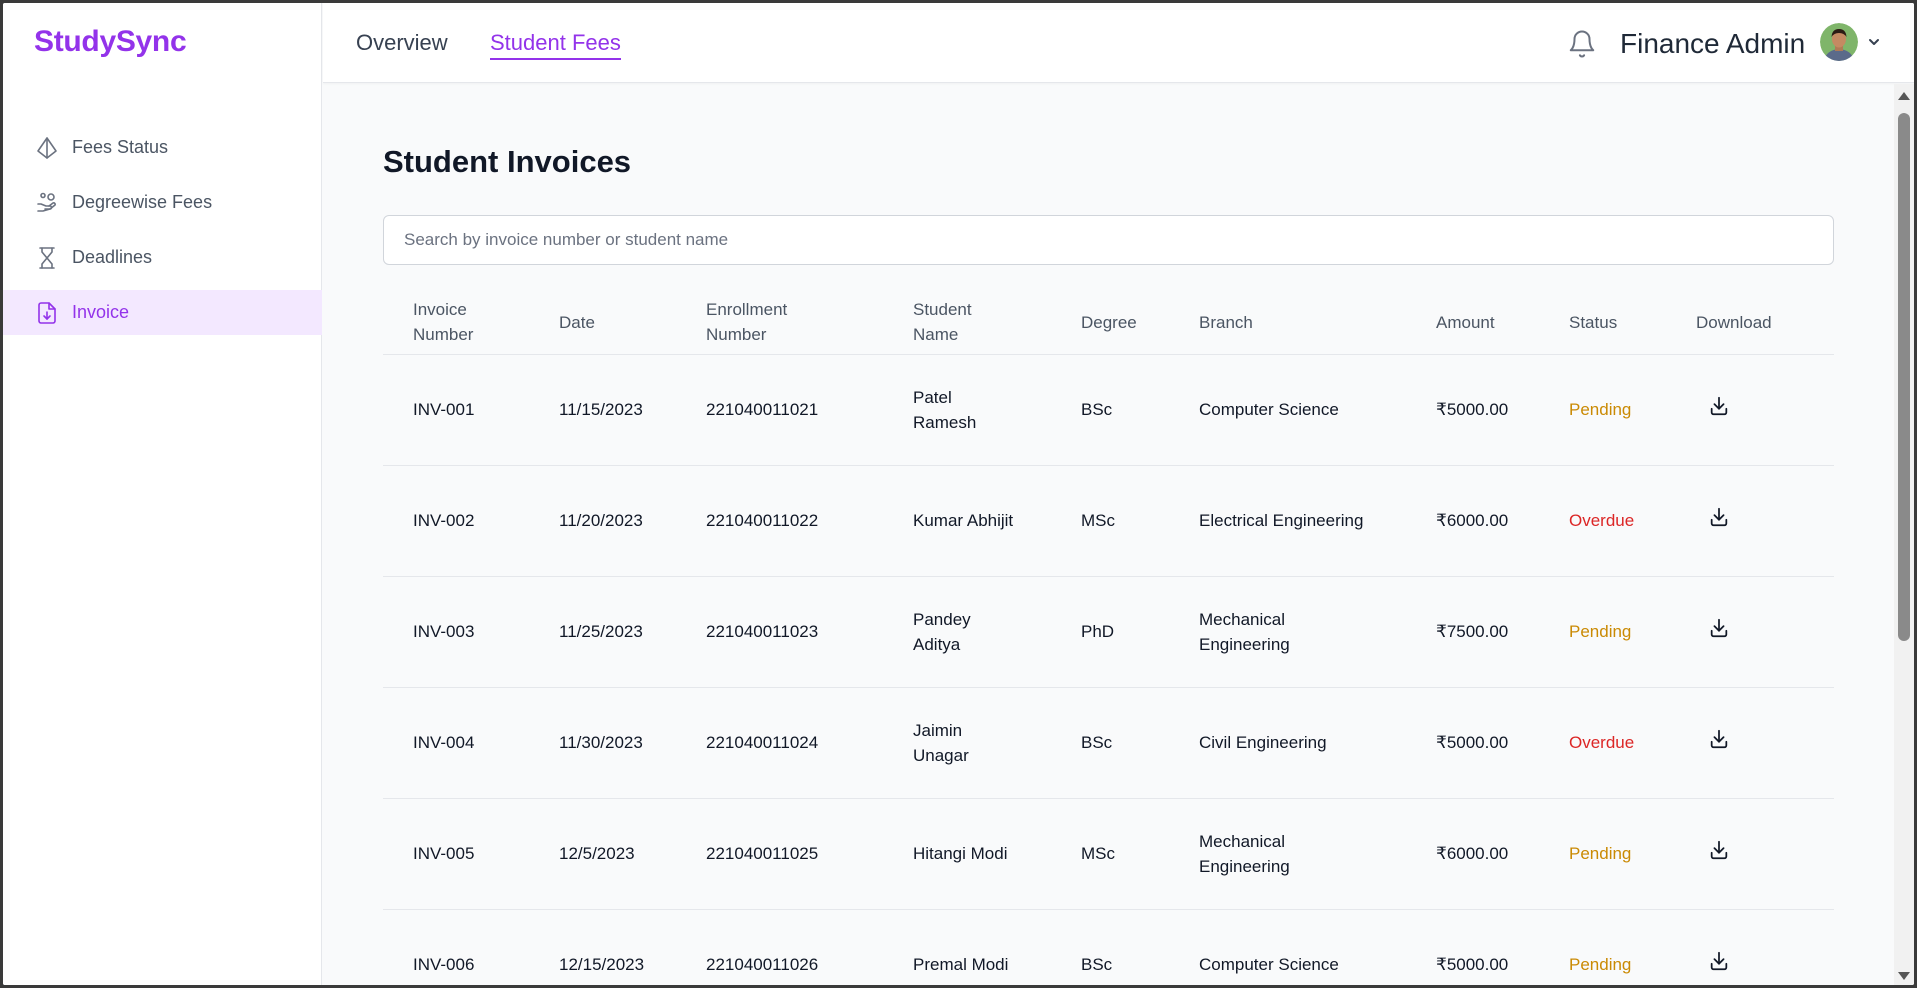 This screenshot has height=988, width=1917. I want to click on cell-student-name: Jaimin Unagar, so click(997, 743).